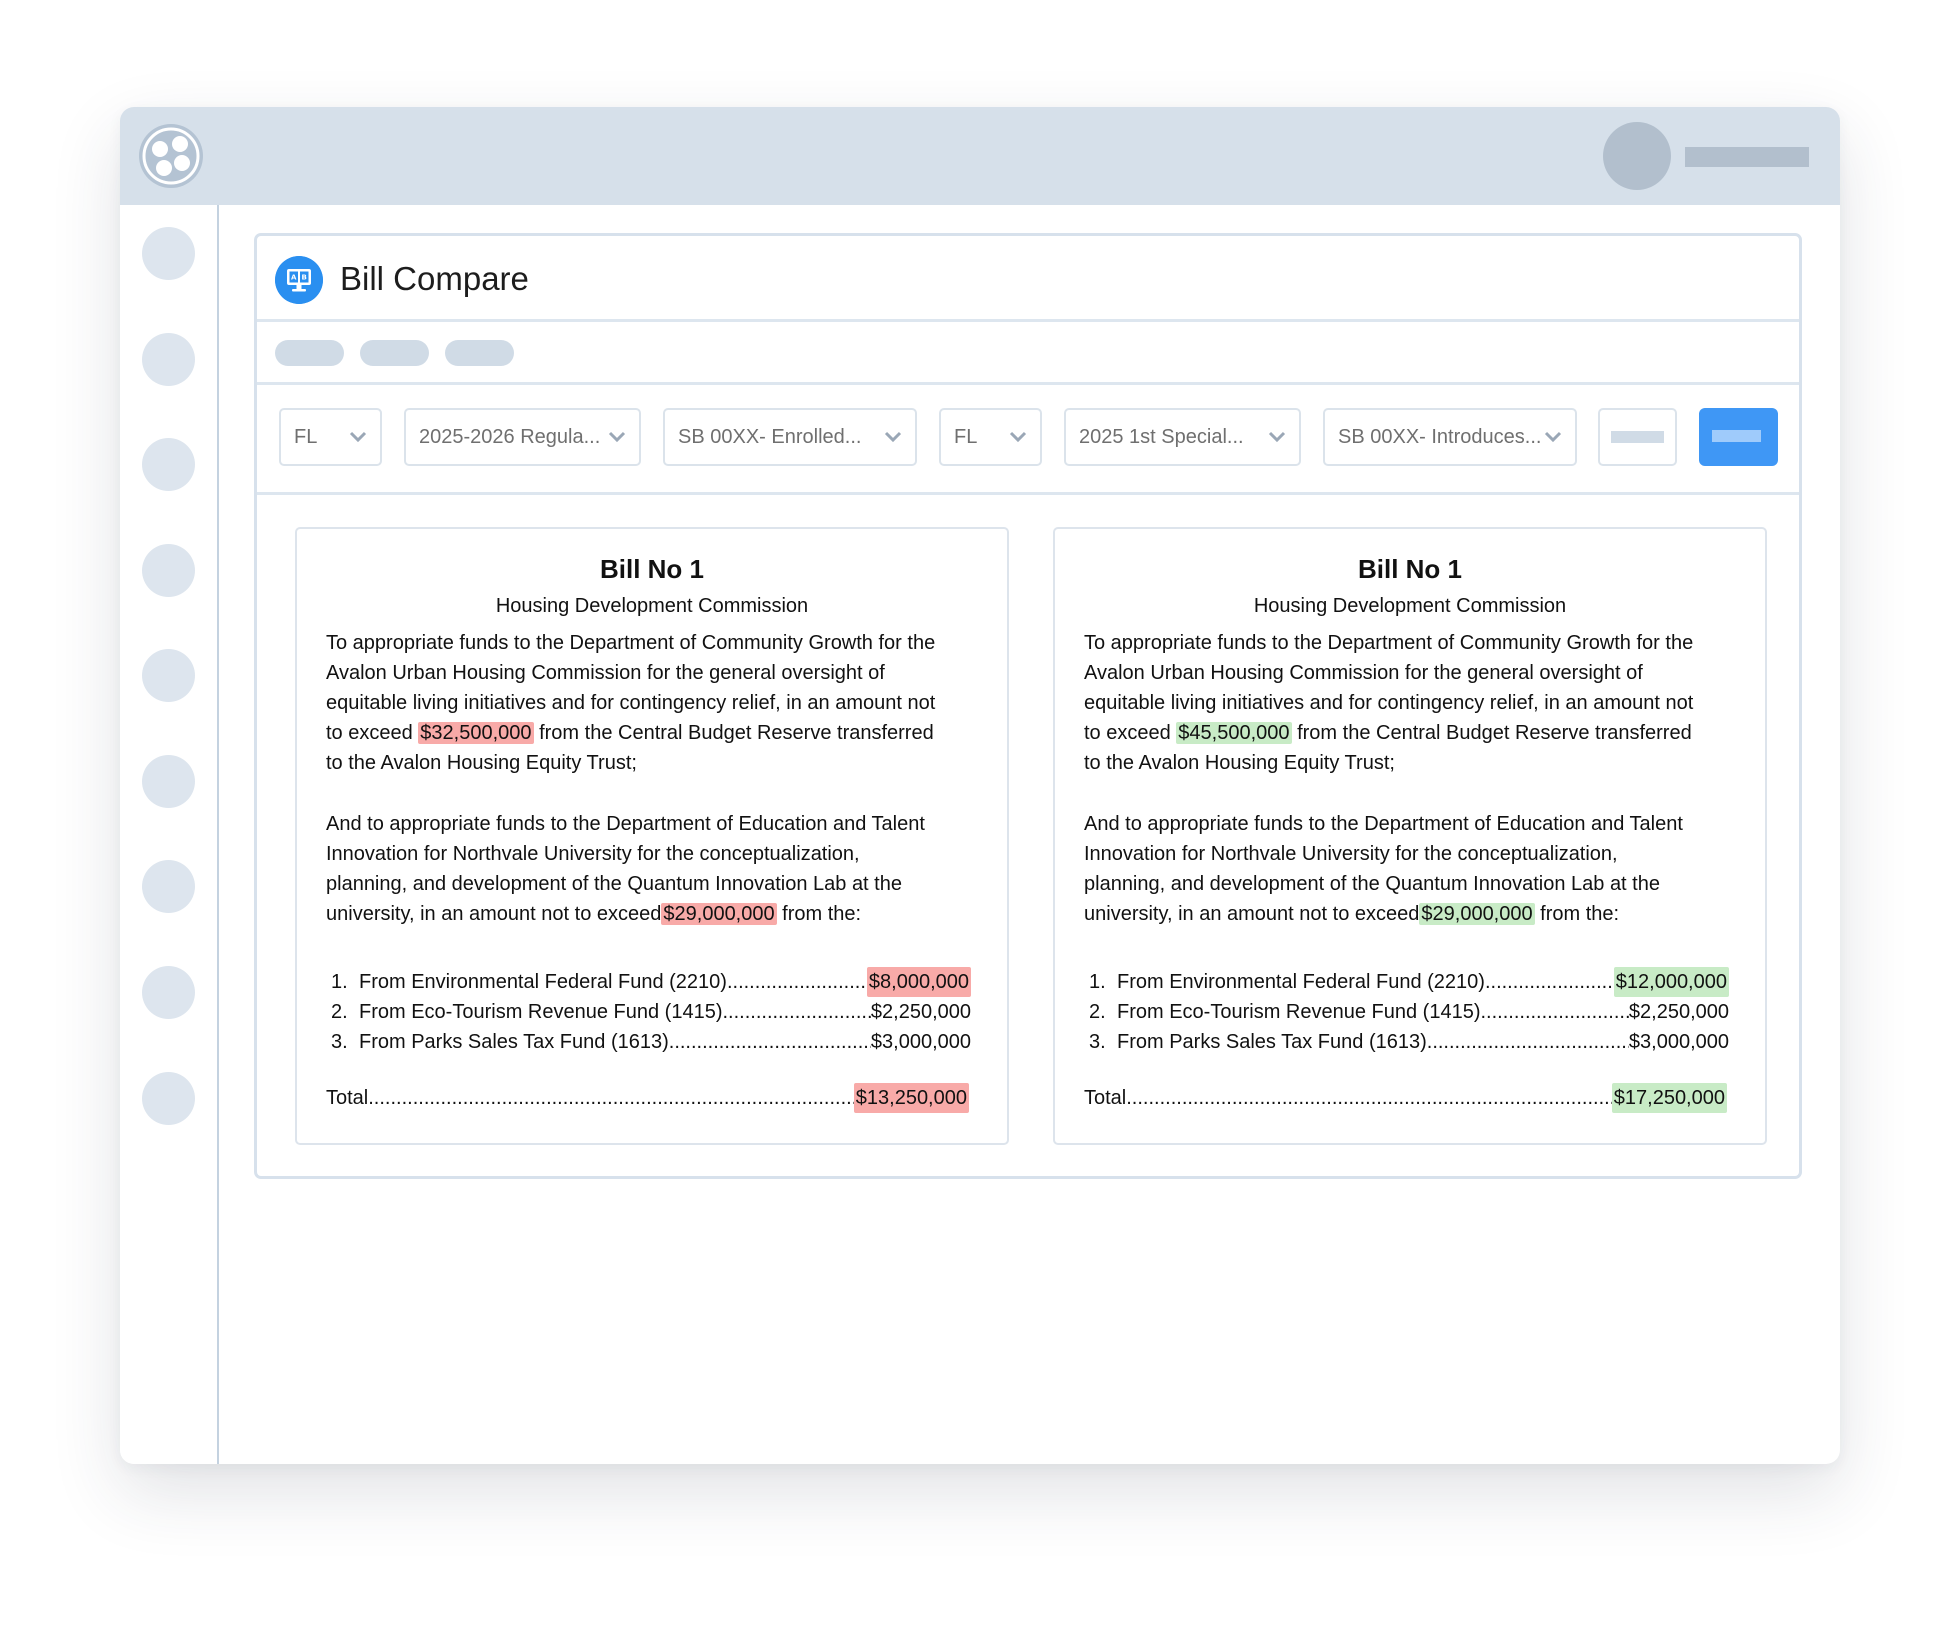  Describe the element at coordinates (494, 914) in the screenshot. I see `text-fragment: university, in an amount not to exceed` at that location.